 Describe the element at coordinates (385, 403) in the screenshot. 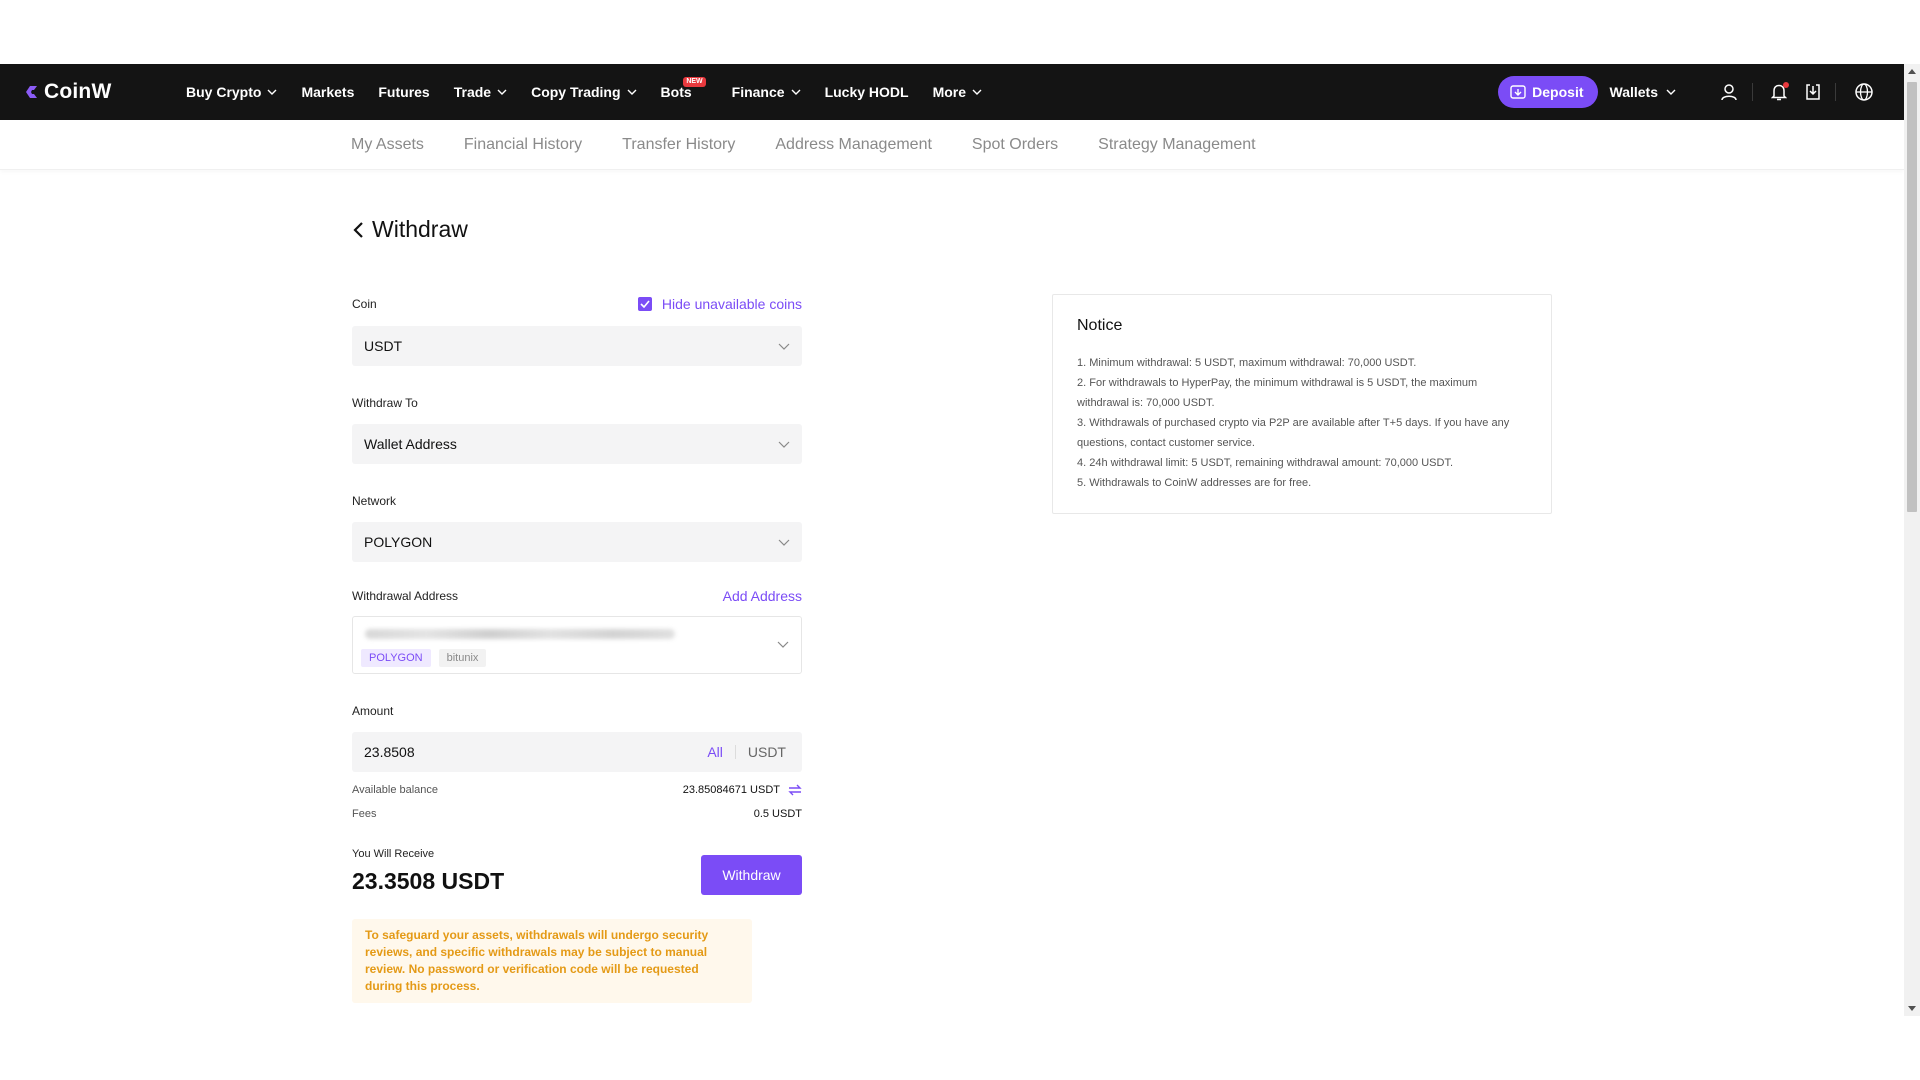

I see `withdraw-to-label: Withdraw To` at that location.